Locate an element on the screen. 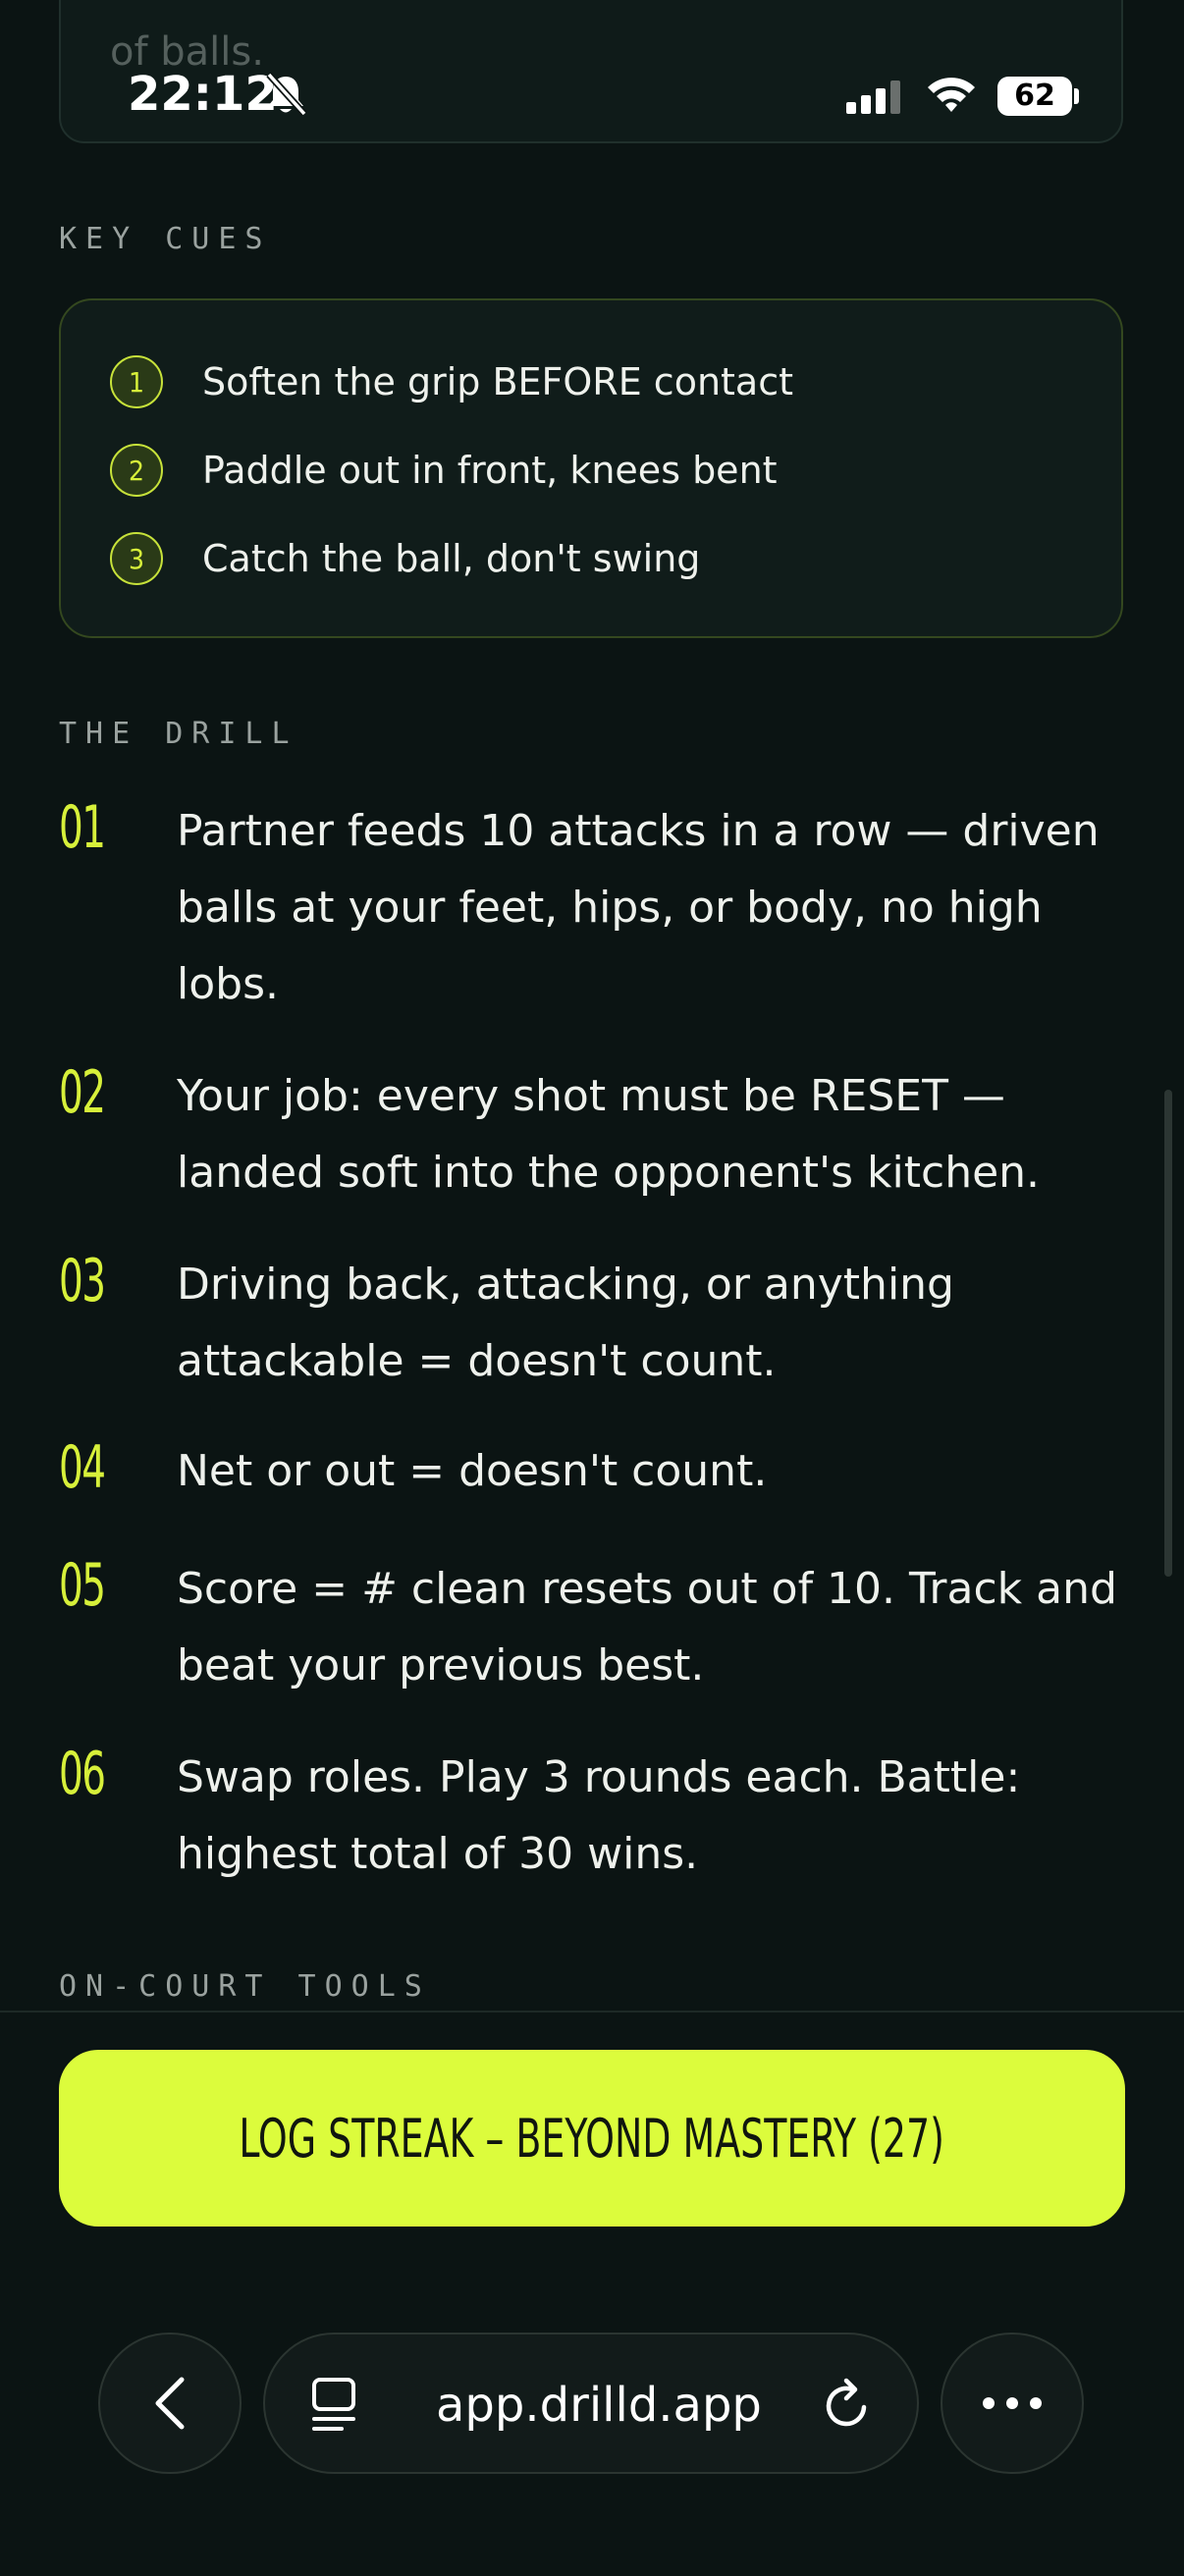 The width and height of the screenshot is (1184, 2576). chevron-left-icon is located at coordinates (170, 2403).